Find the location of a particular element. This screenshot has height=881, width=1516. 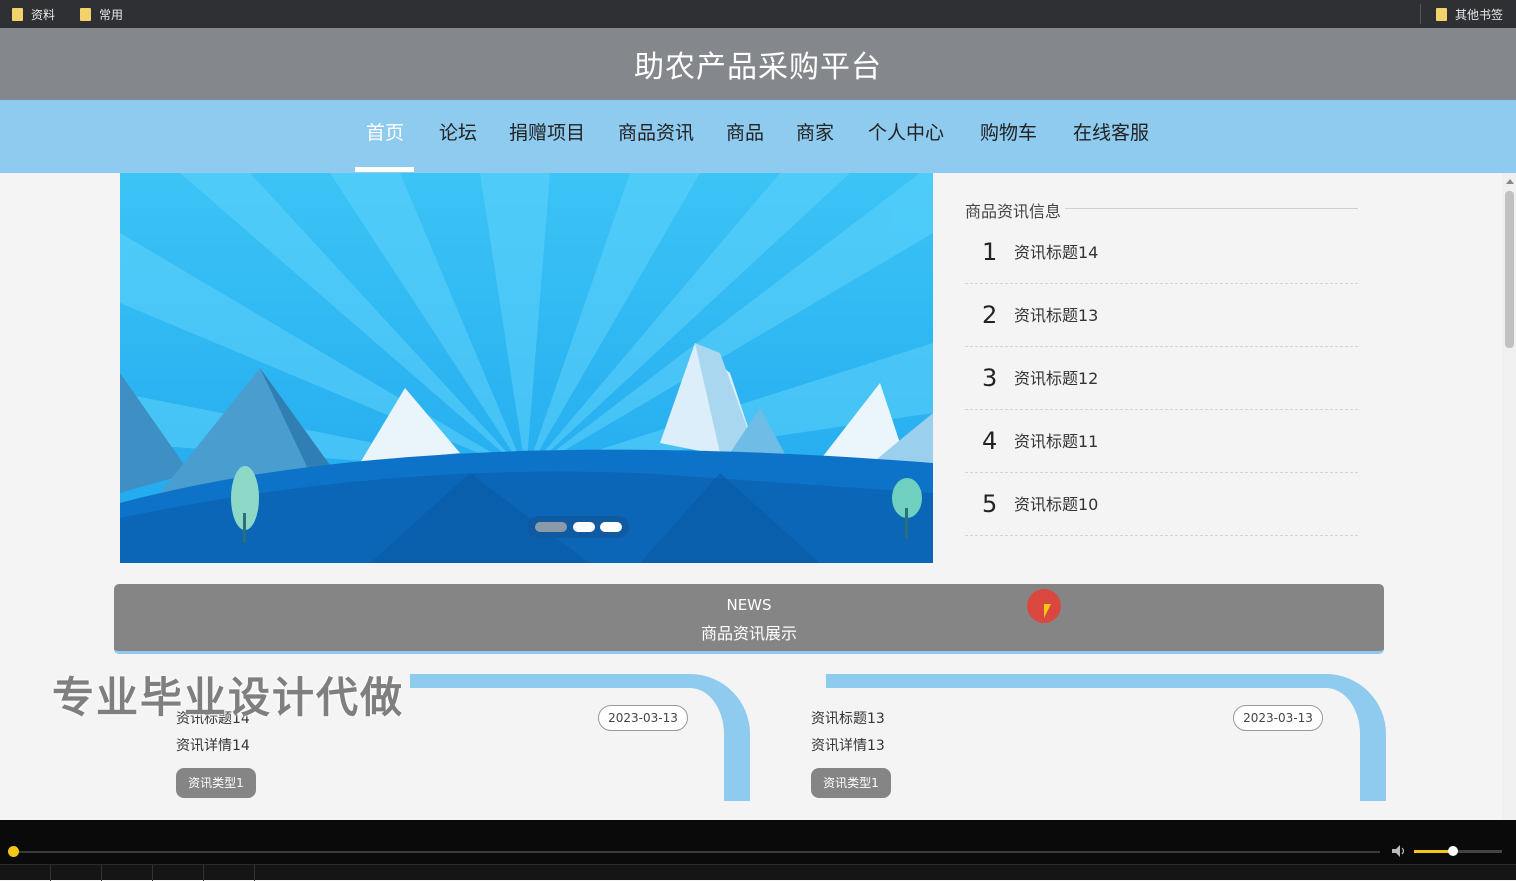

carousel-indicators is located at coordinates (578, 527).